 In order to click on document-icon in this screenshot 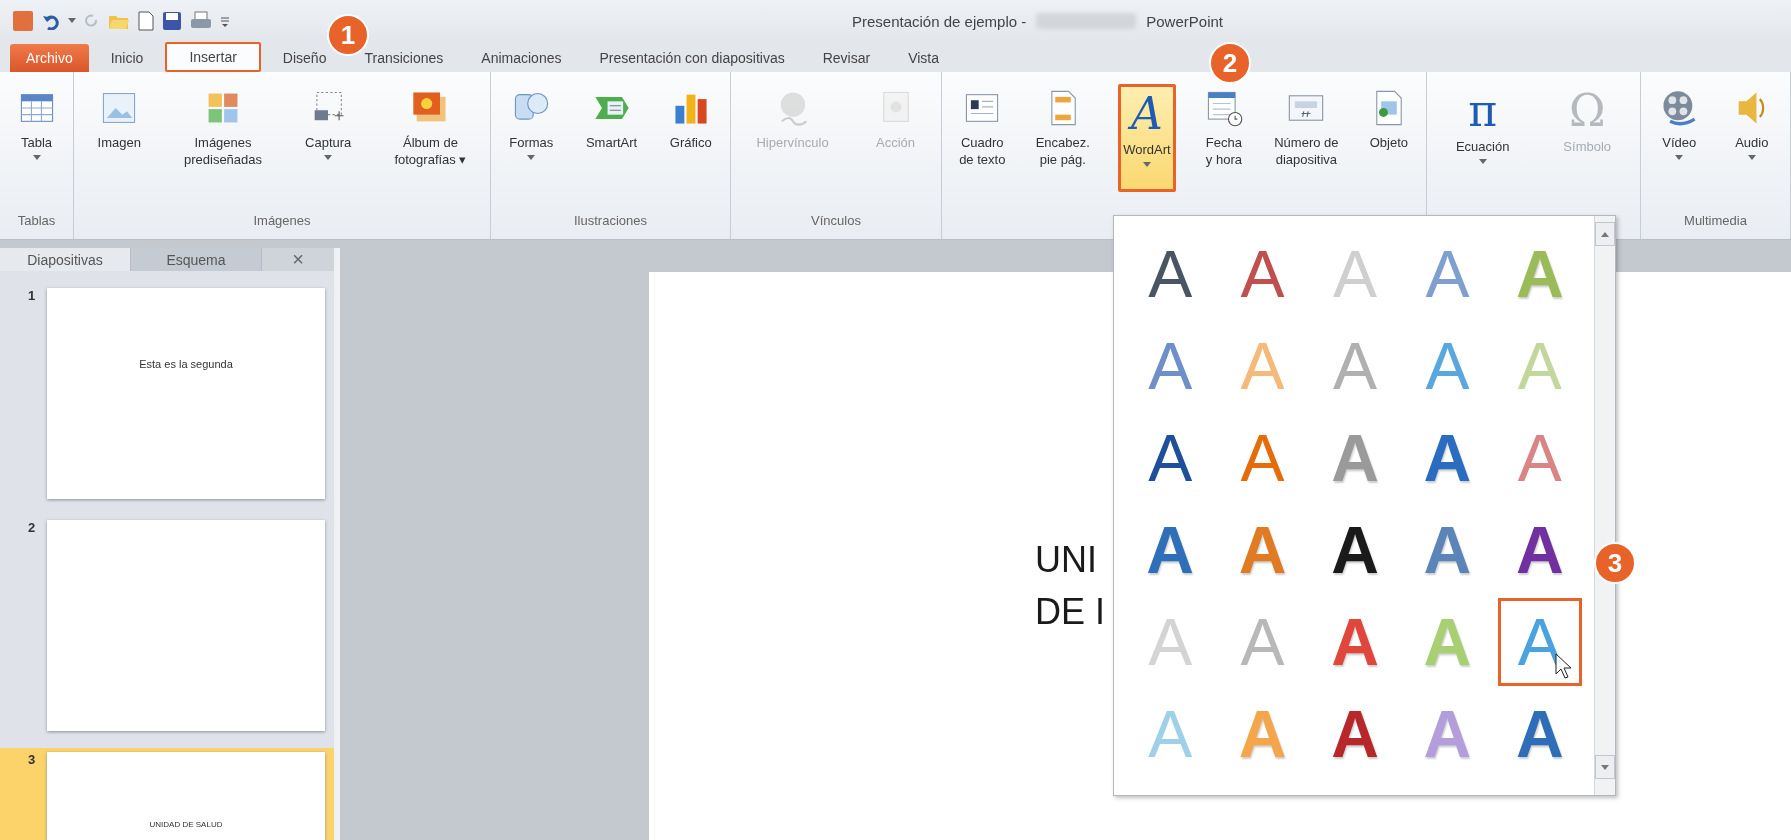, I will do `click(146, 21)`.